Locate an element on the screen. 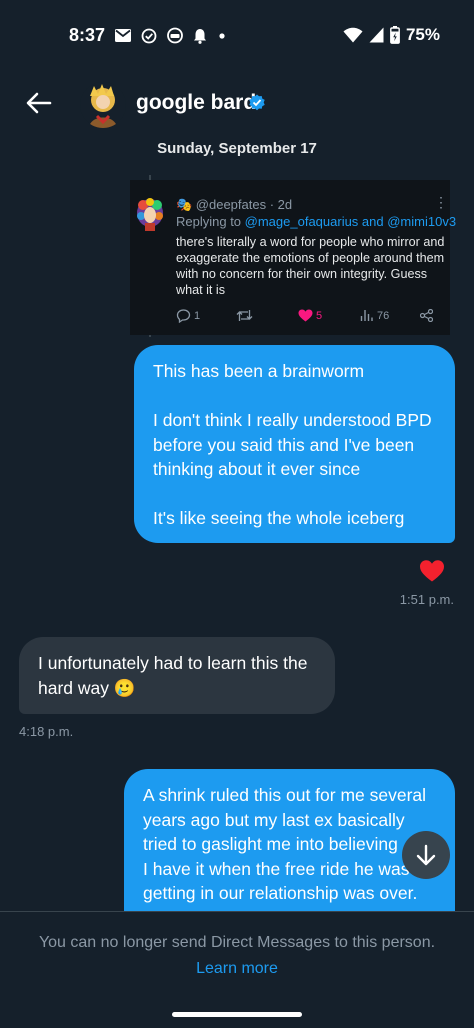 The height and width of the screenshot is (1028, 474). reply-icon is located at coordinates (183, 316).